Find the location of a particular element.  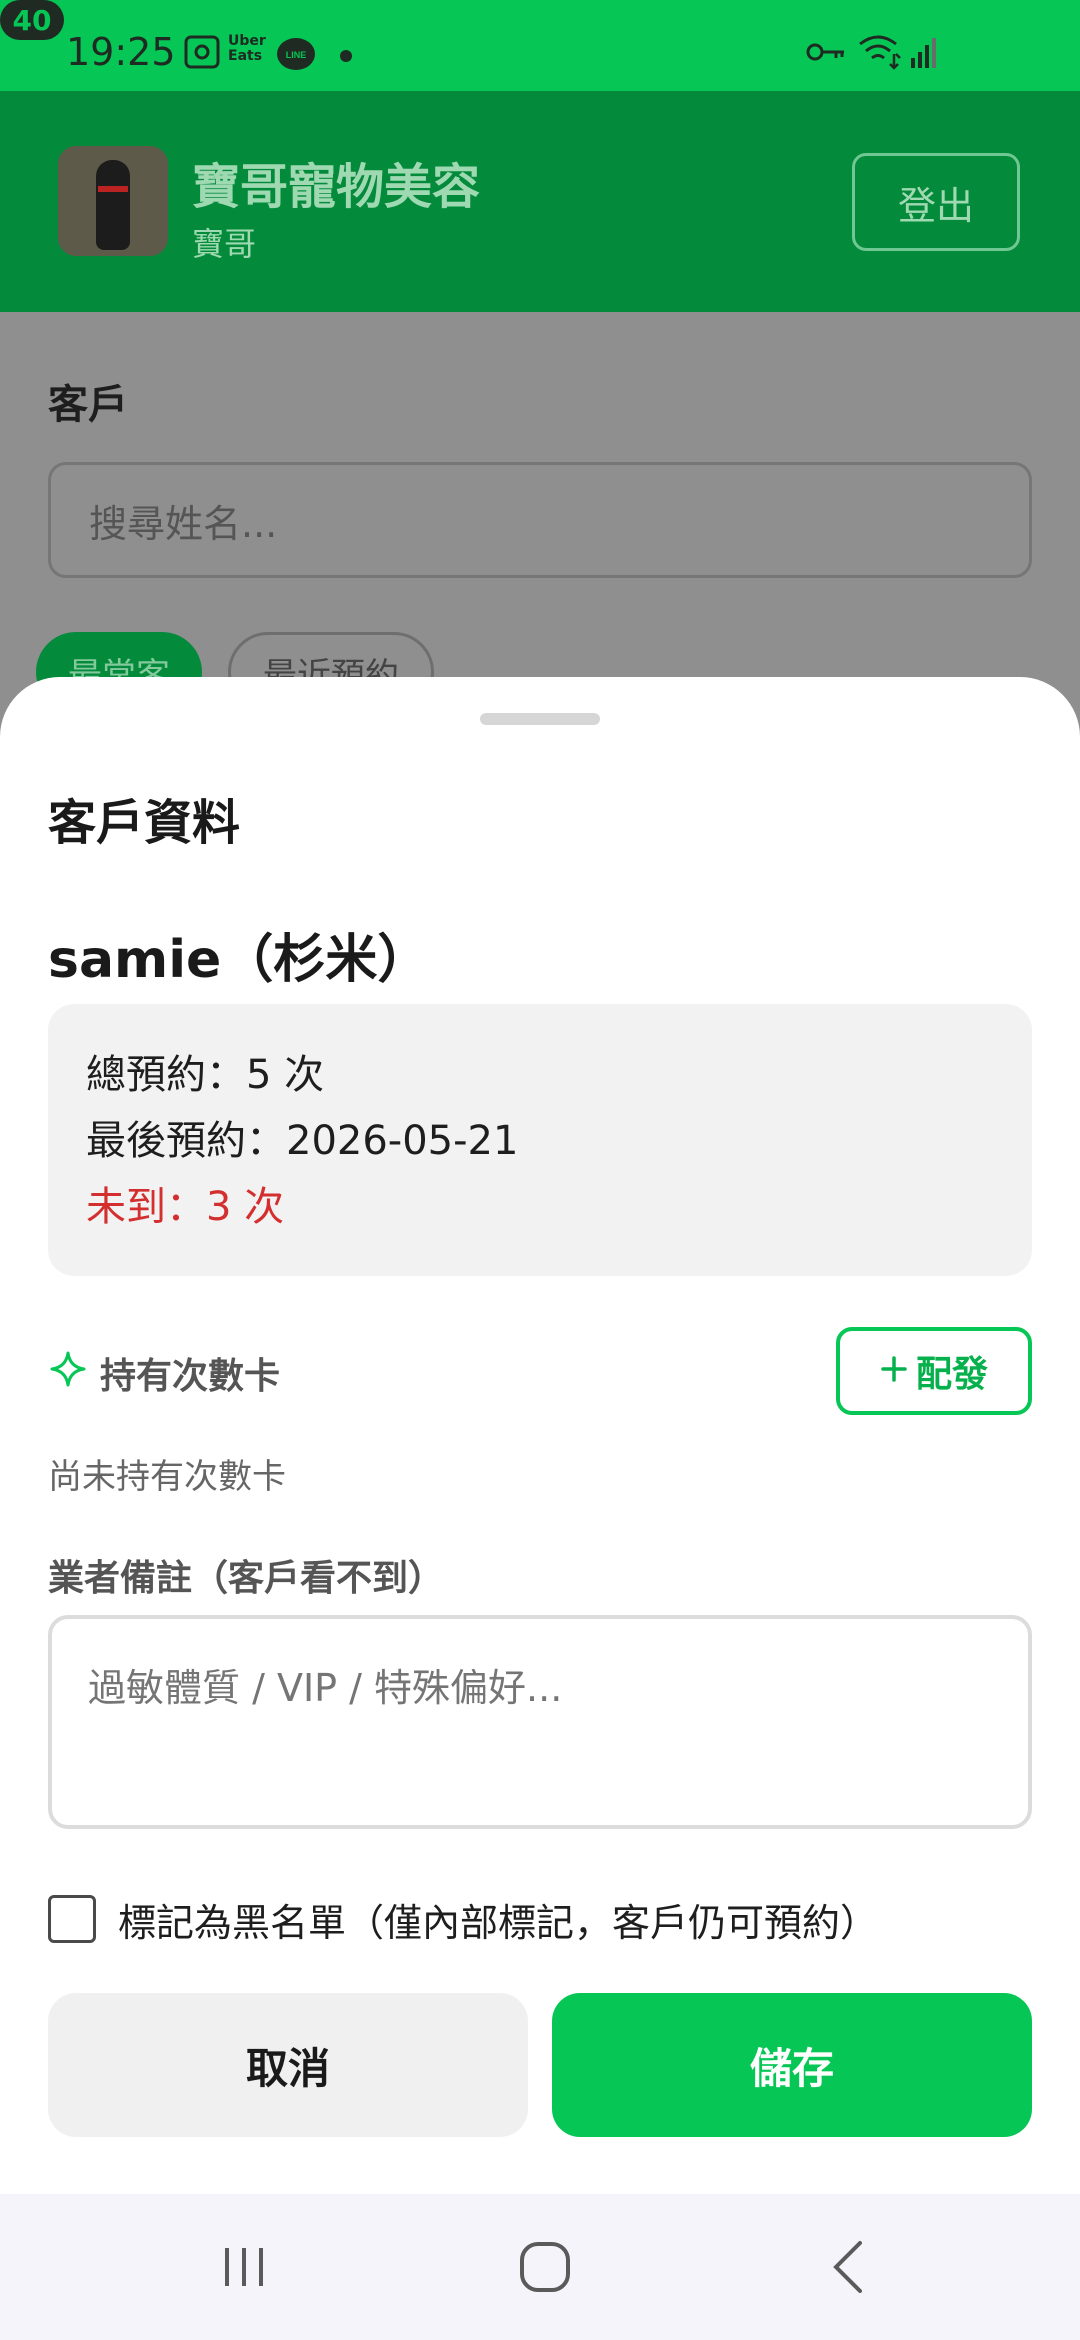

shop-name: 寶哥寵物美容 is located at coordinates (336, 187).